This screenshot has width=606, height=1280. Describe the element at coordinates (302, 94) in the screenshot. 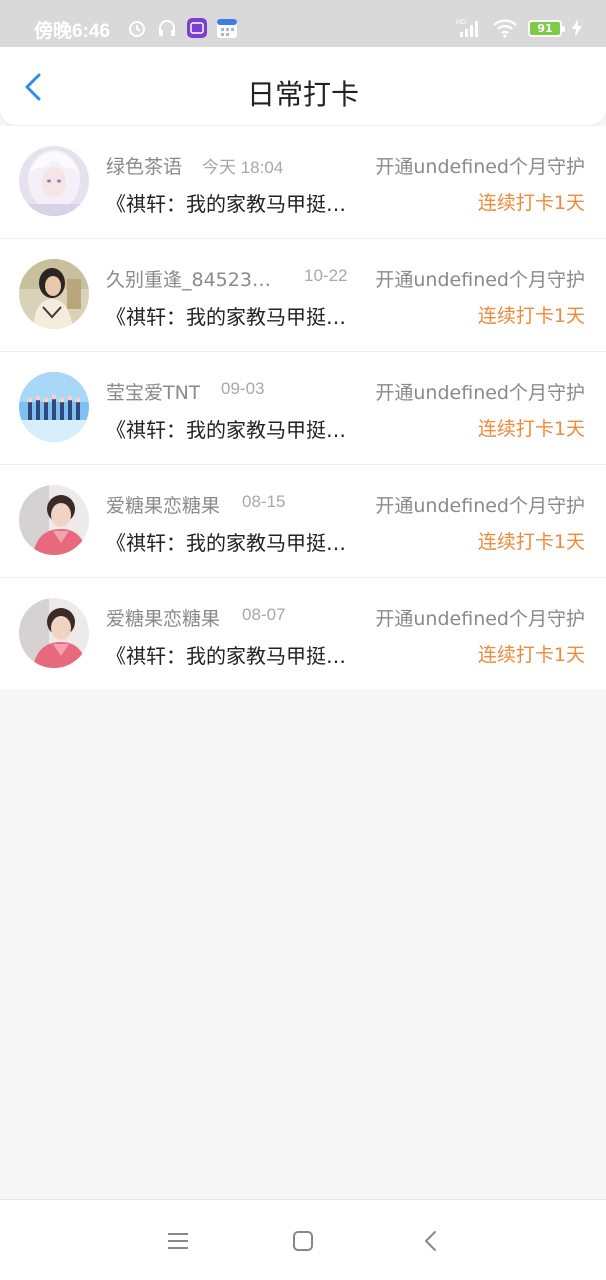

I see `page-title: 日常打卡` at that location.